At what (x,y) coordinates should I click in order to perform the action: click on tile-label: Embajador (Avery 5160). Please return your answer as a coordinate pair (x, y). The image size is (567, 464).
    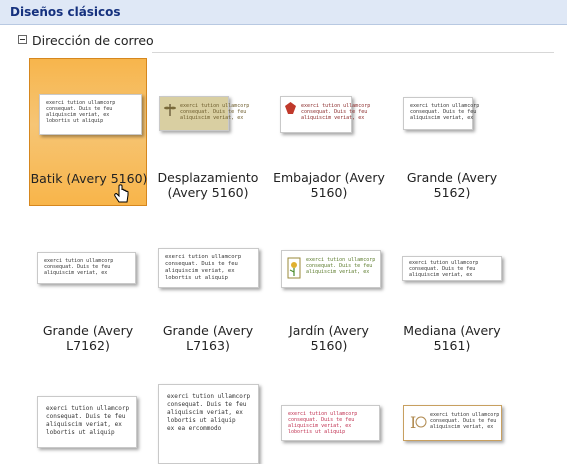
    Looking at the image, I should click on (329, 185).